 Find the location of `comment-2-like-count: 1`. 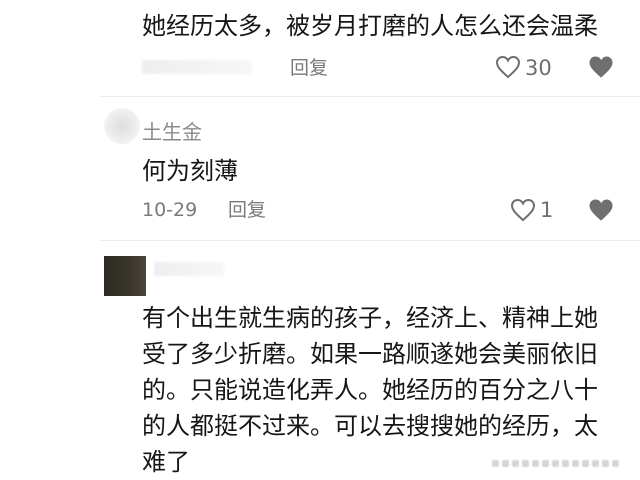

comment-2-like-count: 1 is located at coordinates (547, 210).